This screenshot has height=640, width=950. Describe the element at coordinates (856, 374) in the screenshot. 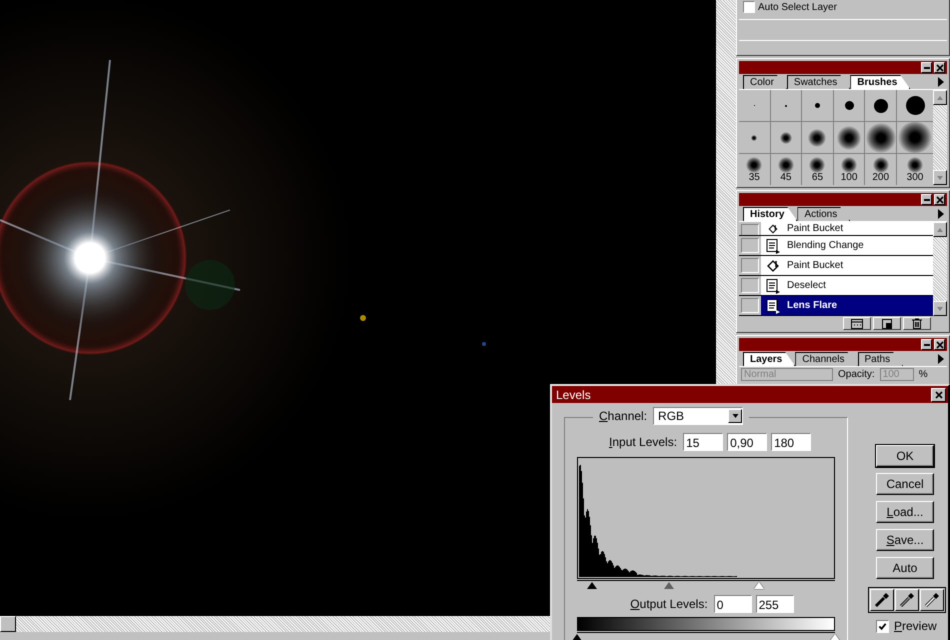

I see `opacity-label: Opacity:` at that location.